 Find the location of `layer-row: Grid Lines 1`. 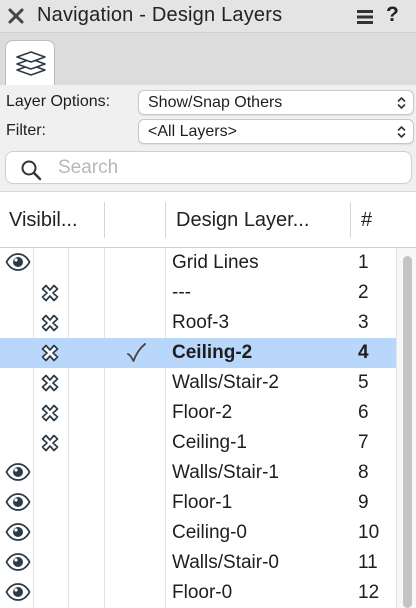

layer-row: Grid Lines 1 is located at coordinates (198, 263).